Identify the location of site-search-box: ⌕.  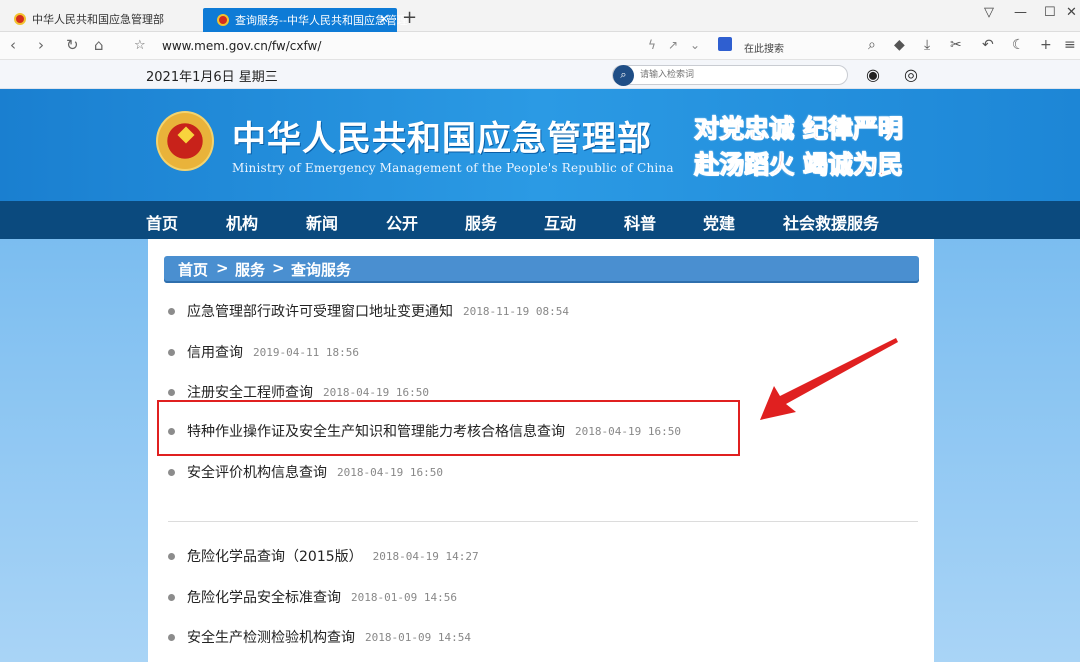
(730, 75).